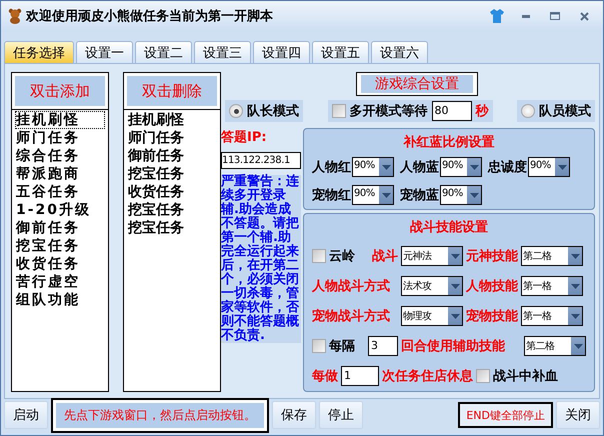 The image size is (604, 436). What do you see at coordinates (60, 282) in the screenshot?
I see `list-item: 苦行虚空` at bounding box center [60, 282].